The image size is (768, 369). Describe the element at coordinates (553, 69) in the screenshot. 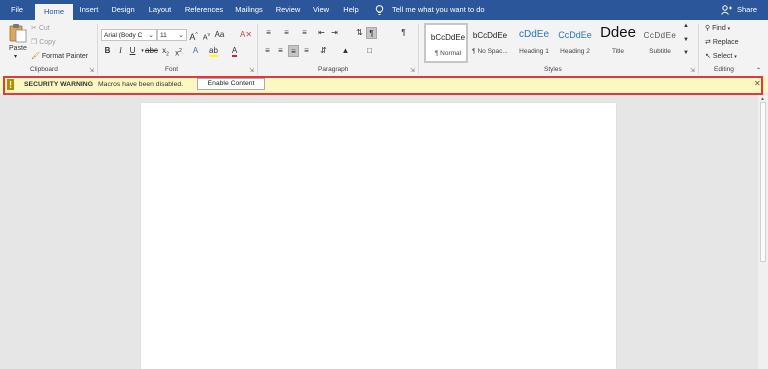

I see `styles-group-label: Styles` at that location.